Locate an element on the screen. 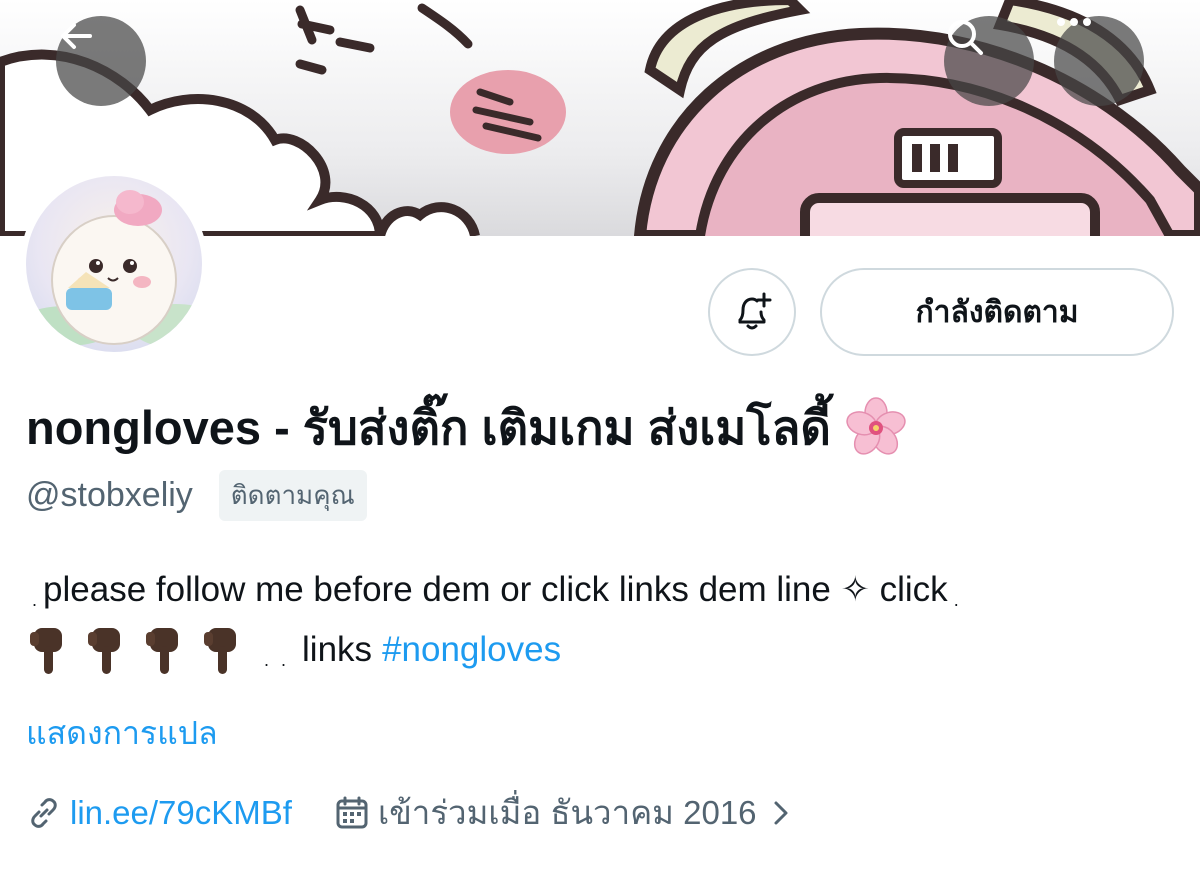 The height and width of the screenshot is (869, 1200). handle-row: @stobxeliy ติดตามคุณ is located at coordinates (196, 495).